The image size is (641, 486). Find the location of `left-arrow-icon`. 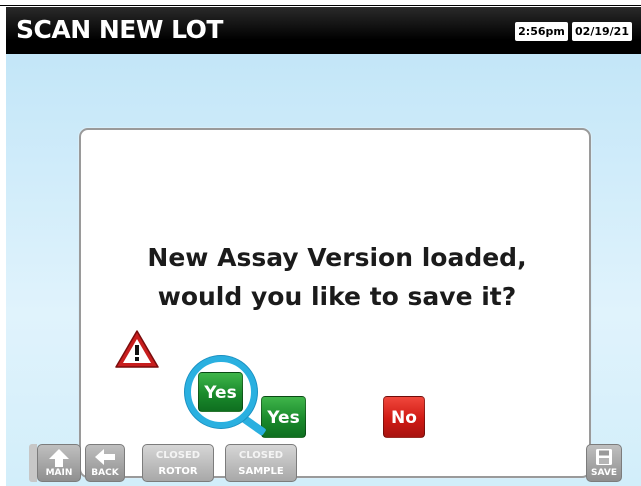

left-arrow-icon is located at coordinates (105, 457).